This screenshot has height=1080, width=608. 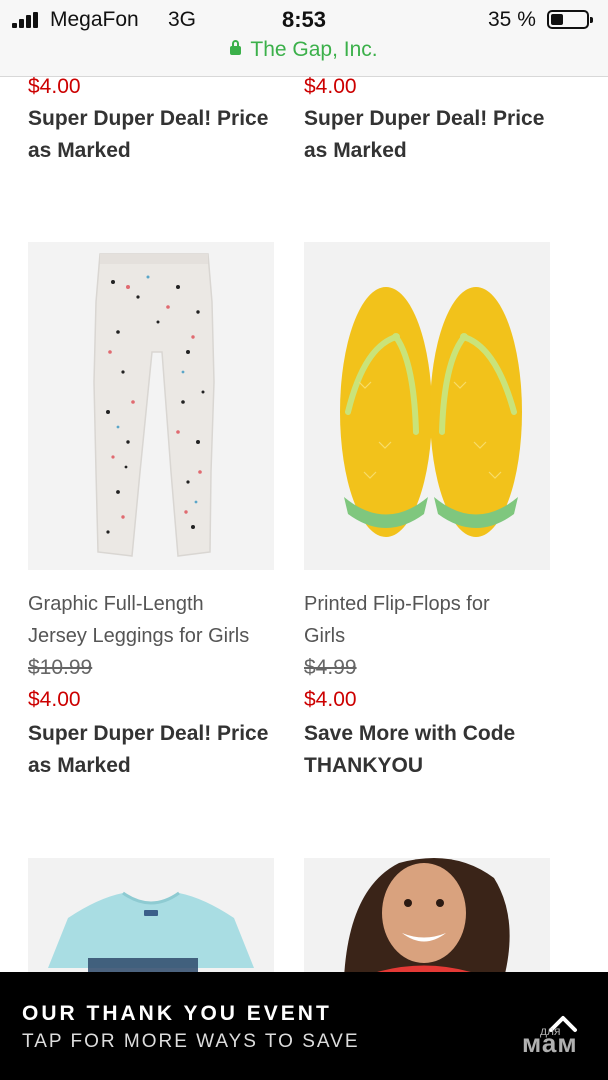 I want to click on tshirt-product-image, so click(x=151, y=915).